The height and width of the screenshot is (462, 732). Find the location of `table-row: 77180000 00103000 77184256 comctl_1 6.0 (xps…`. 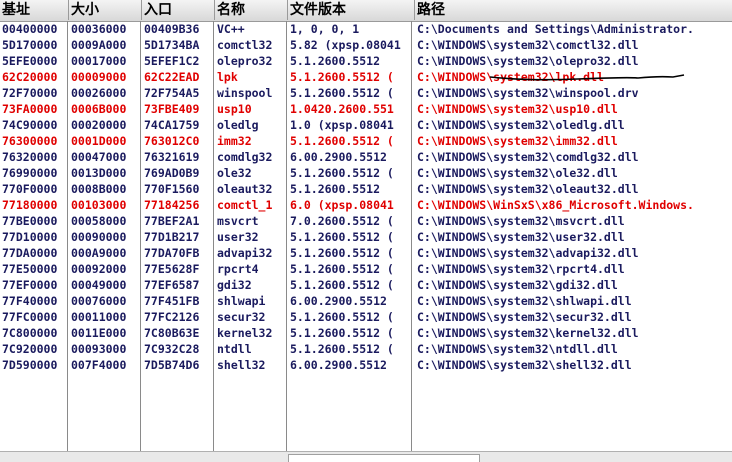

table-row: 77180000 00103000 77184256 comctl_1 6.0 (xps… is located at coordinates (366, 205).